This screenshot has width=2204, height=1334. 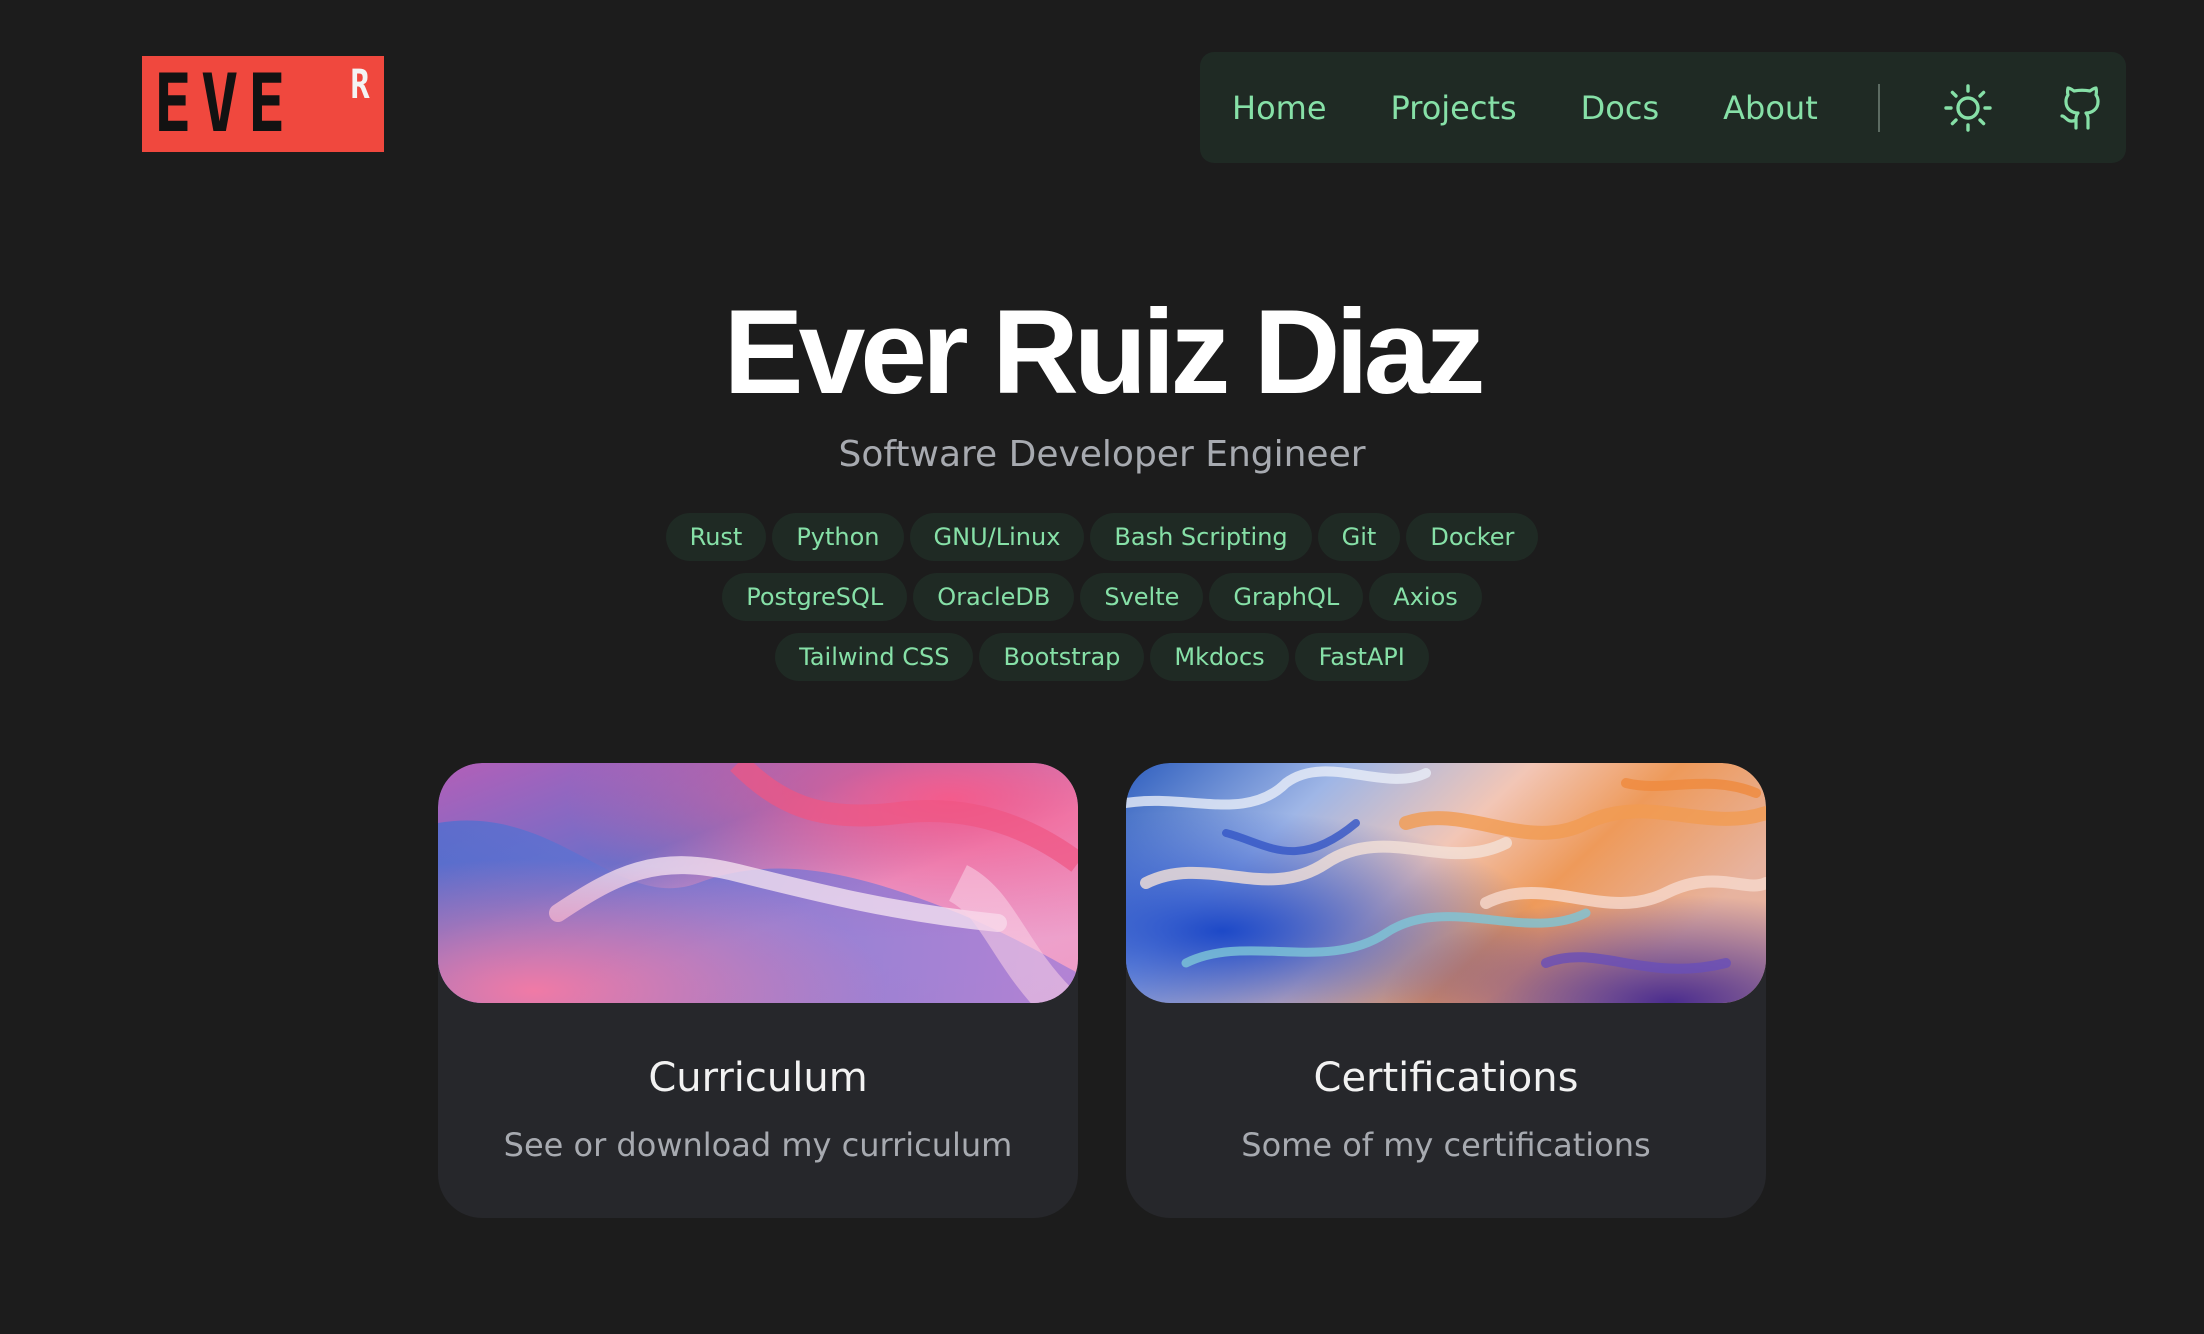 What do you see at coordinates (1219, 657) in the screenshot?
I see `tag: Mkdocs` at bounding box center [1219, 657].